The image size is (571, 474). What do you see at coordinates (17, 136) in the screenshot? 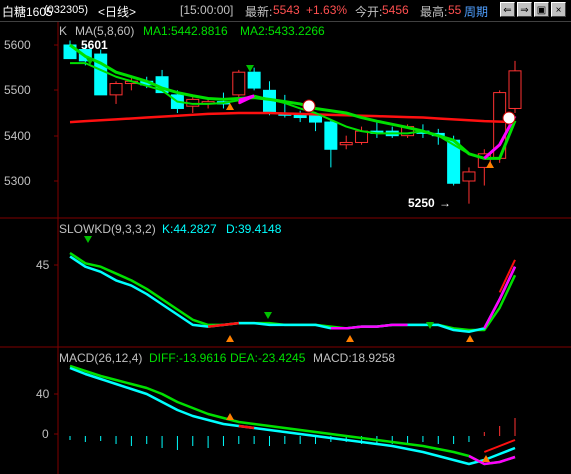
I see `price-tick-5400: 5400` at bounding box center [17, 136].